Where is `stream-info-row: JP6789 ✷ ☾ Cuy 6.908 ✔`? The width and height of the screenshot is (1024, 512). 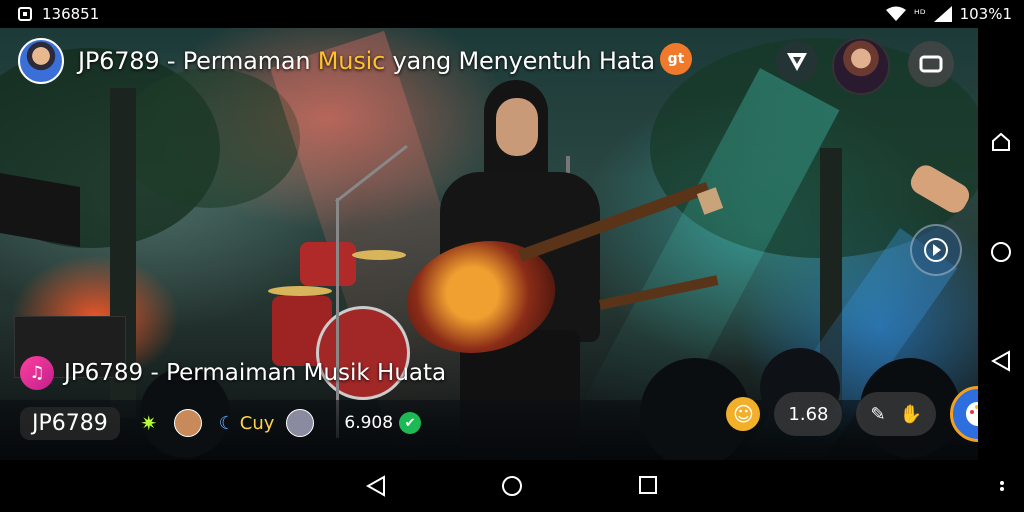
stream-info-row: JP6789 ✷ ☾ Cuy 6.908 ✔ is located at coordinates (221, 423).